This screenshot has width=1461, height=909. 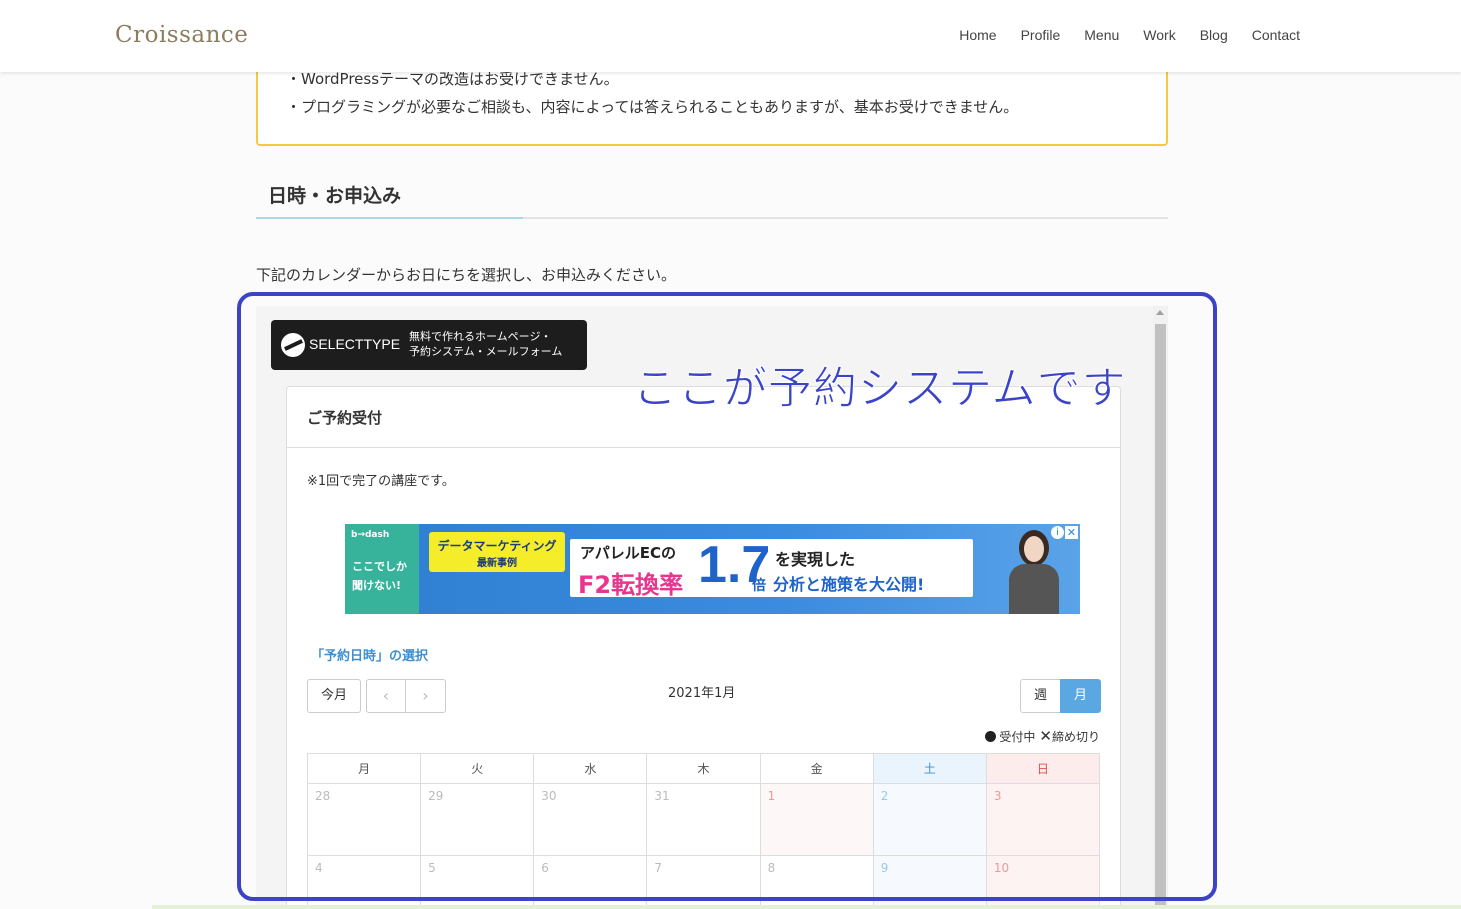 I want to click on section-divider-accent, so click(x=389, y=218).